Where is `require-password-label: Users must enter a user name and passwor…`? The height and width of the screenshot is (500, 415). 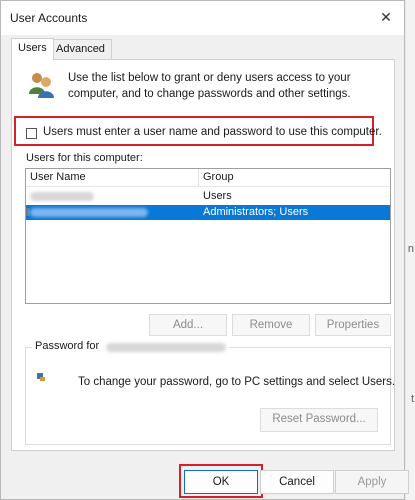 require-password-label: Users must enter a user name and passwor… is located at coordinates (212, 132).